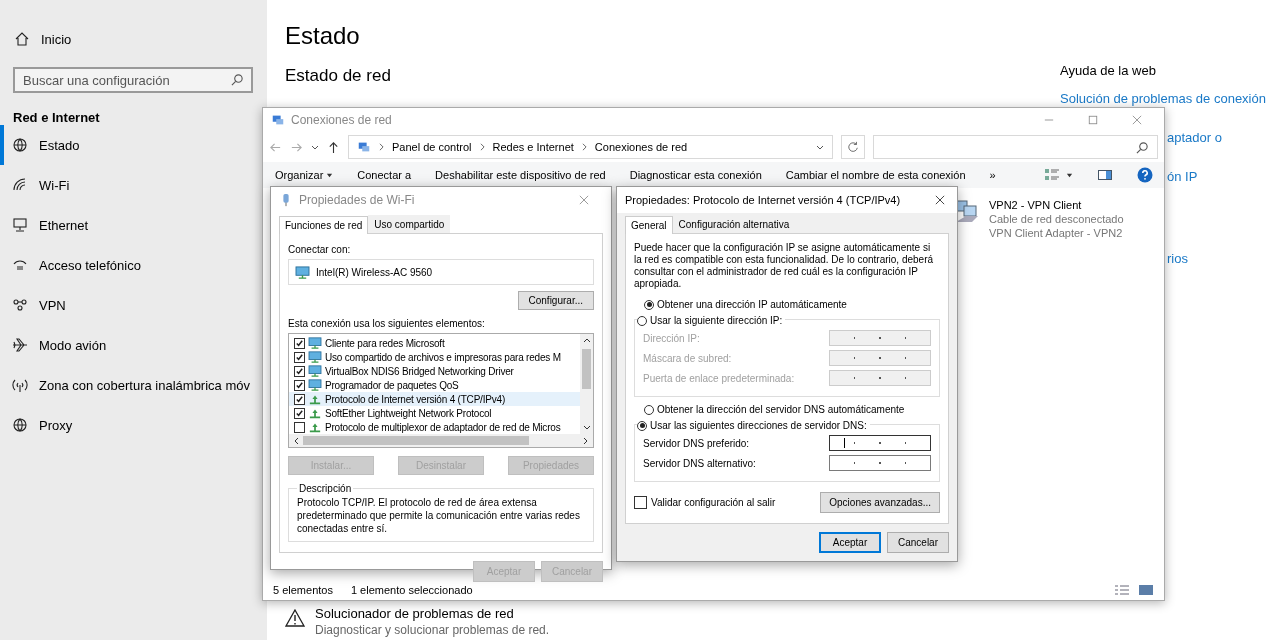 This screenshot has width=1280, height=640. What do you see at coordinates (649, 225) in the screenshot?
I see `tab: General` at bounding box center [649, 225].